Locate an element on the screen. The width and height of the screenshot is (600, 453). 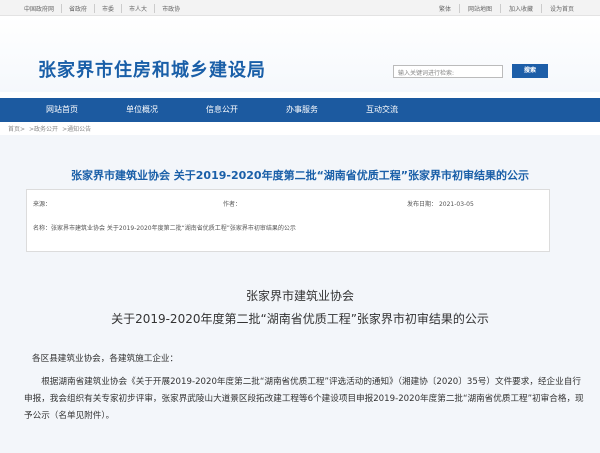
top-right-links: 繁体 网站地图 加入收藏 设为首页 is located at coordinates (506, 8).